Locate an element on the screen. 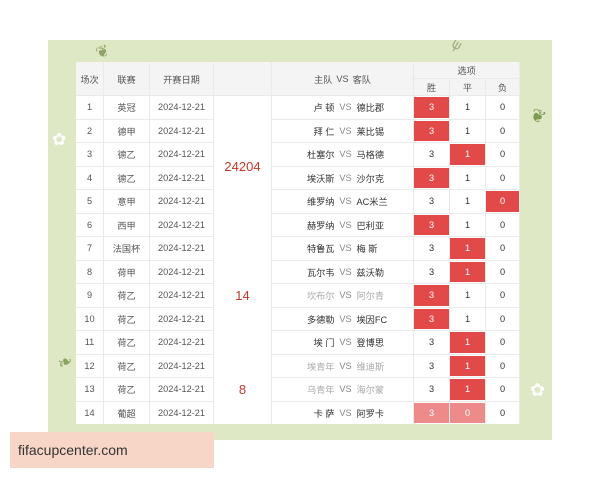  site-watermark: fifacupcenter.com is located at coordinates (112, 450).